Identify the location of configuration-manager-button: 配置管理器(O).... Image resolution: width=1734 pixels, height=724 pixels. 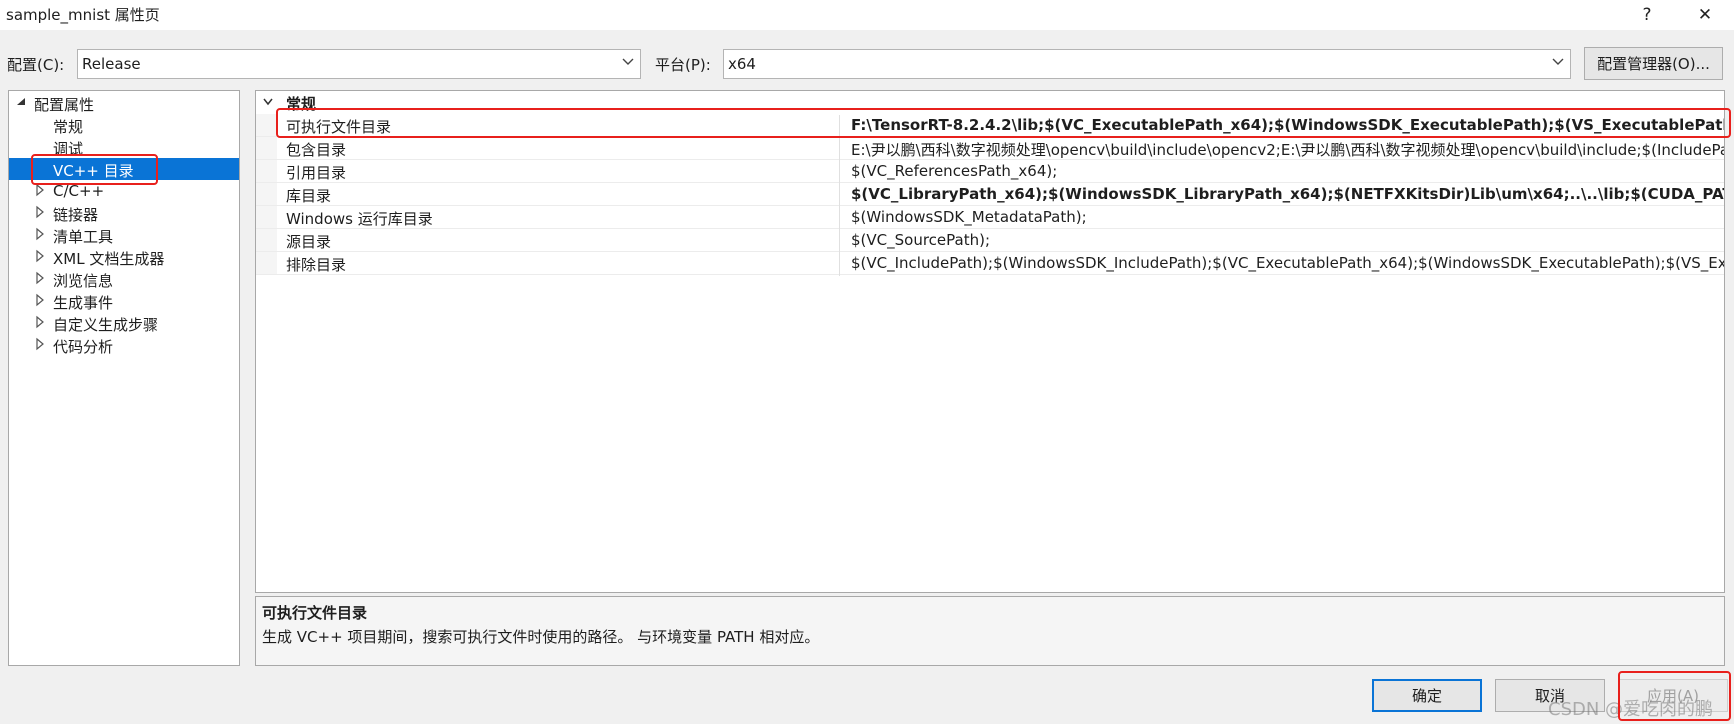
(1653, 63).